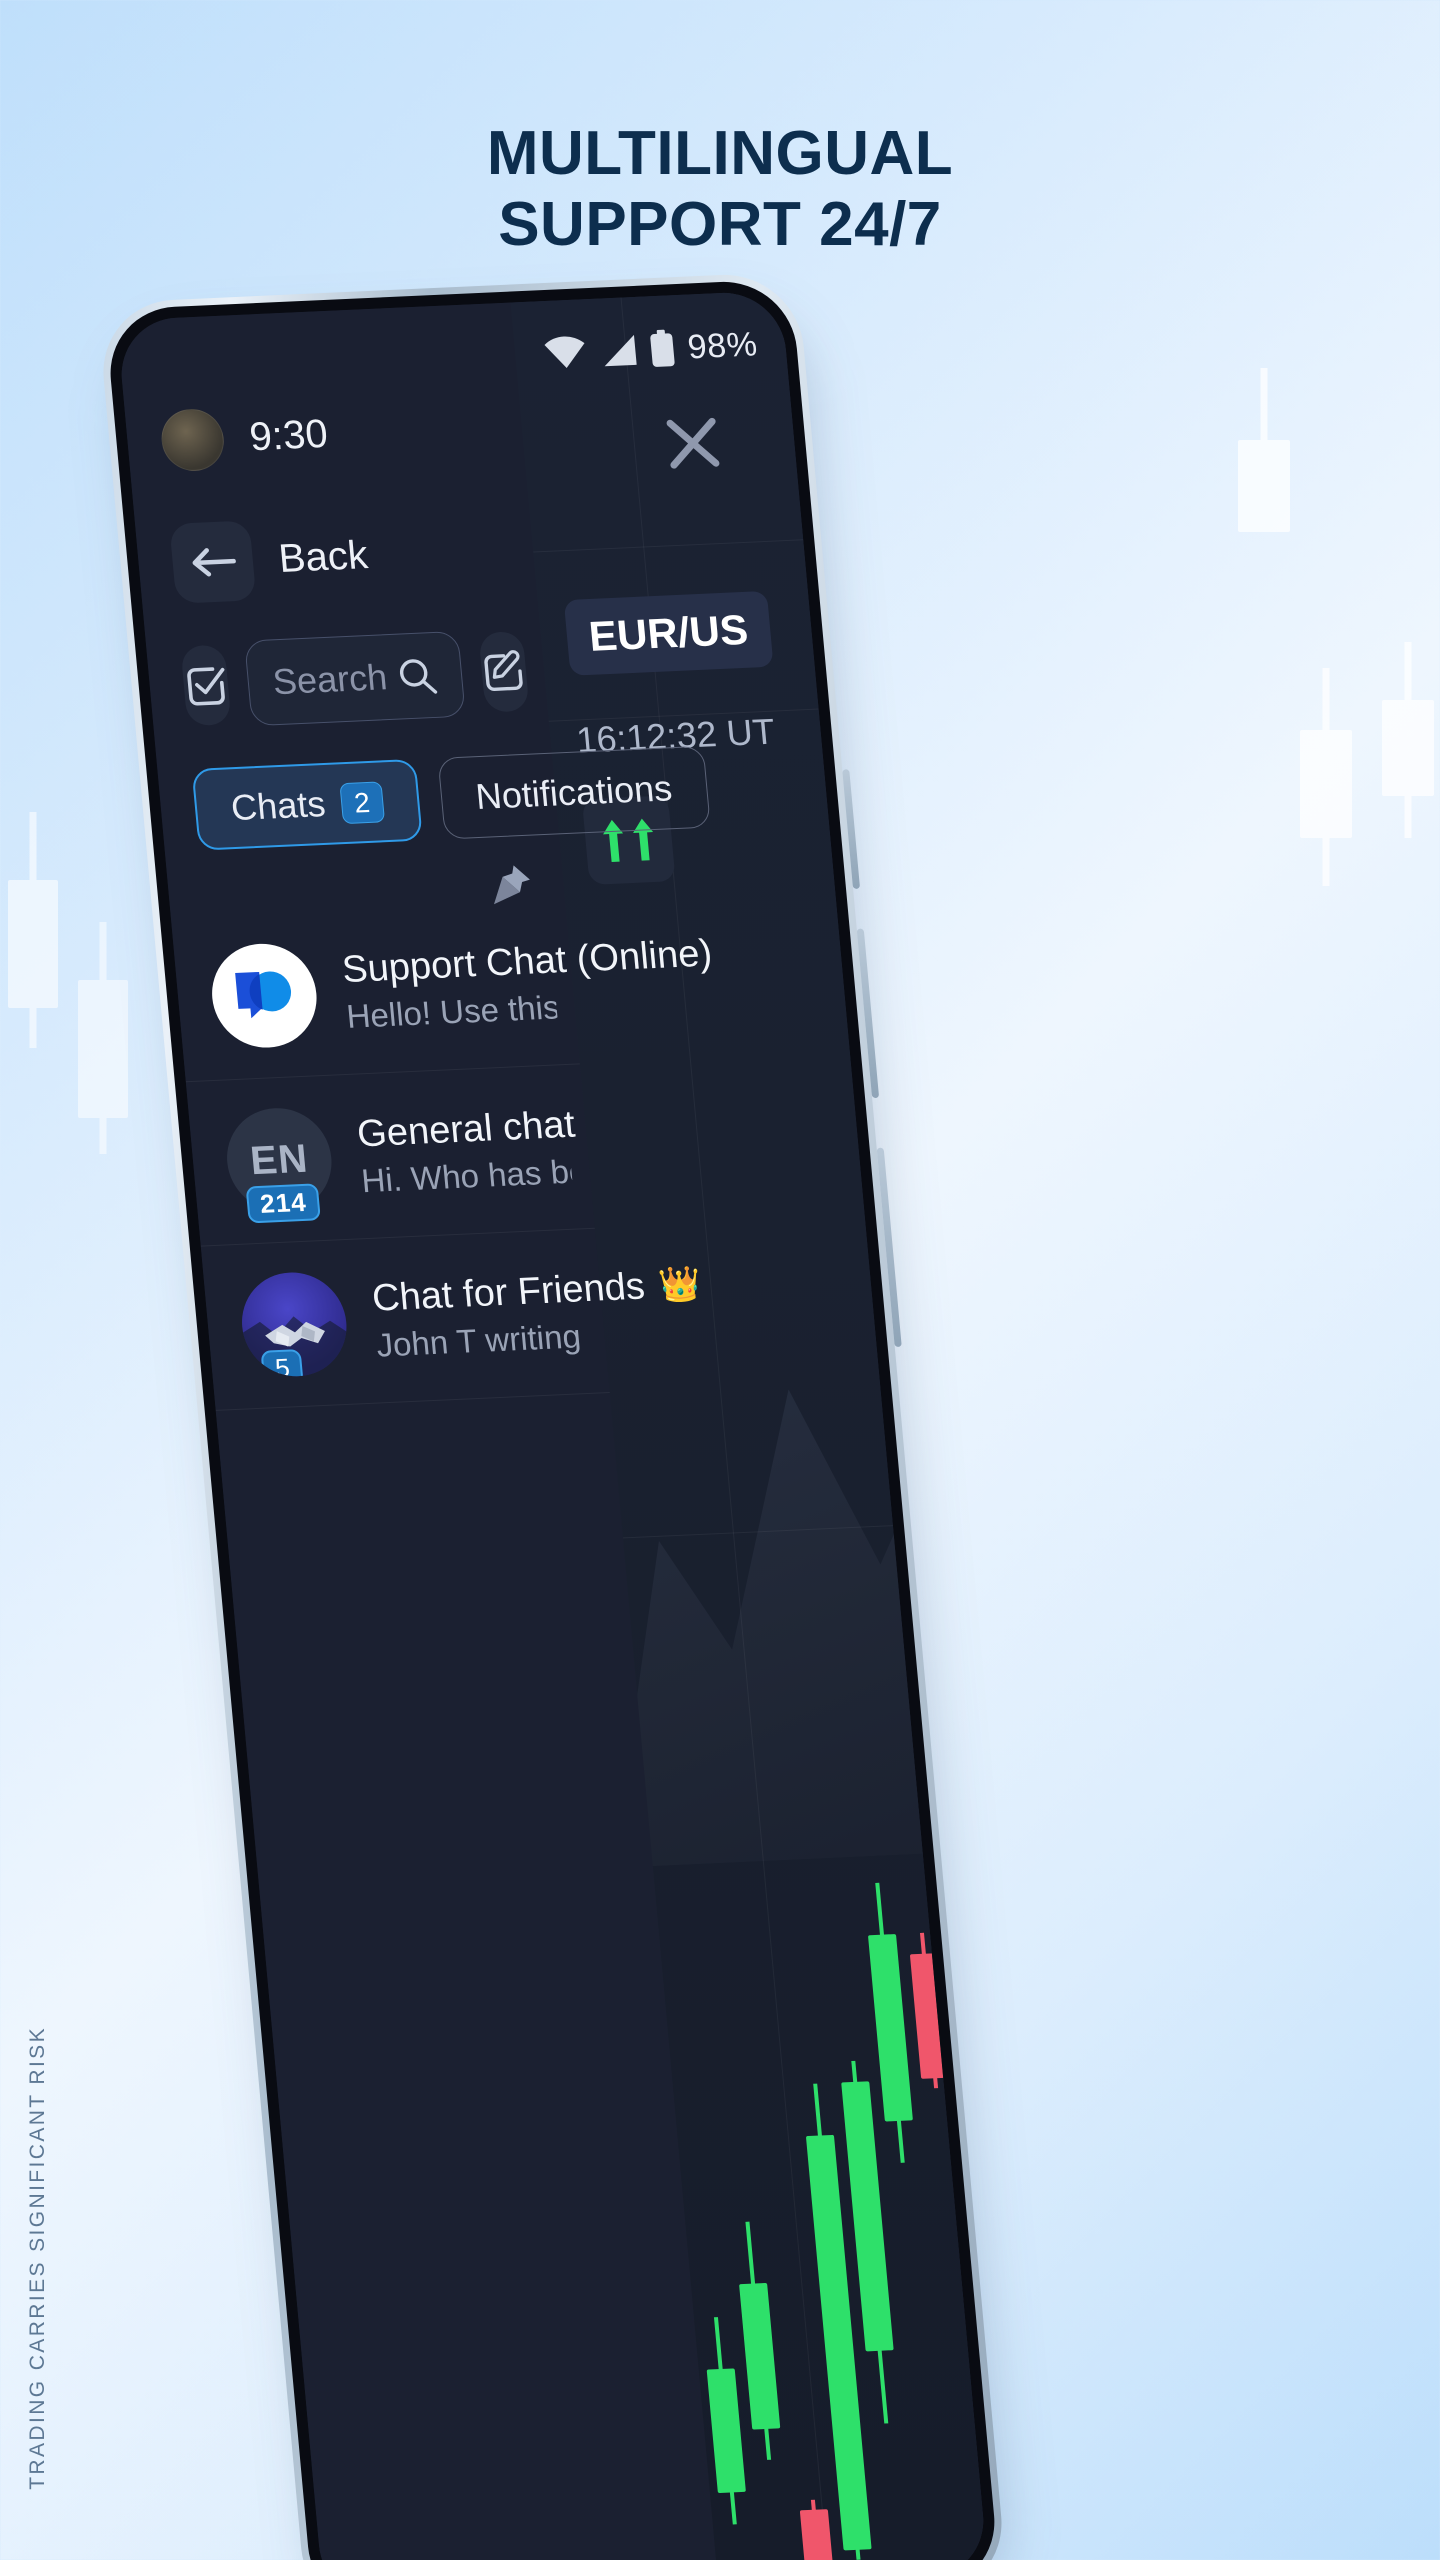 The image size is (1440, 2560). I want to click on compose-glyph, so click(503, 670).